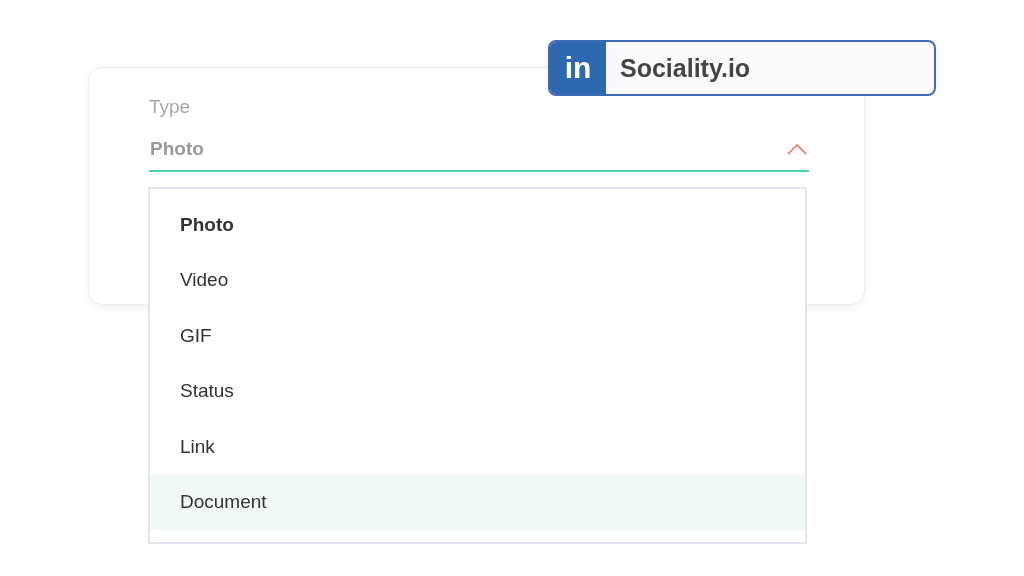 Image resolution: width=1024 pixels, height=576 pixels. Describe the element at coordinates (477, 280) in the screenshot. I see `dropdown-option: Video` at that location.